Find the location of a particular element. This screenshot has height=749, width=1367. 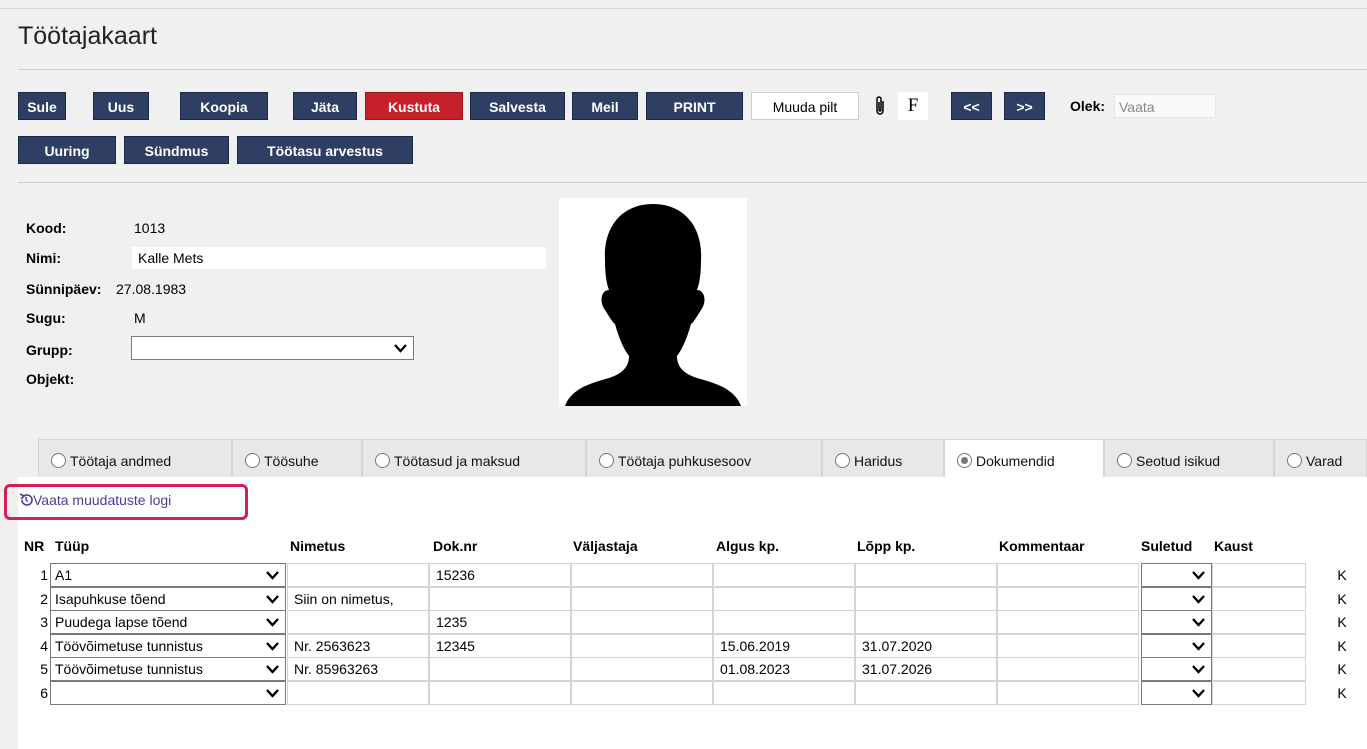

tyyp-select is located at coordinates (168, 692).